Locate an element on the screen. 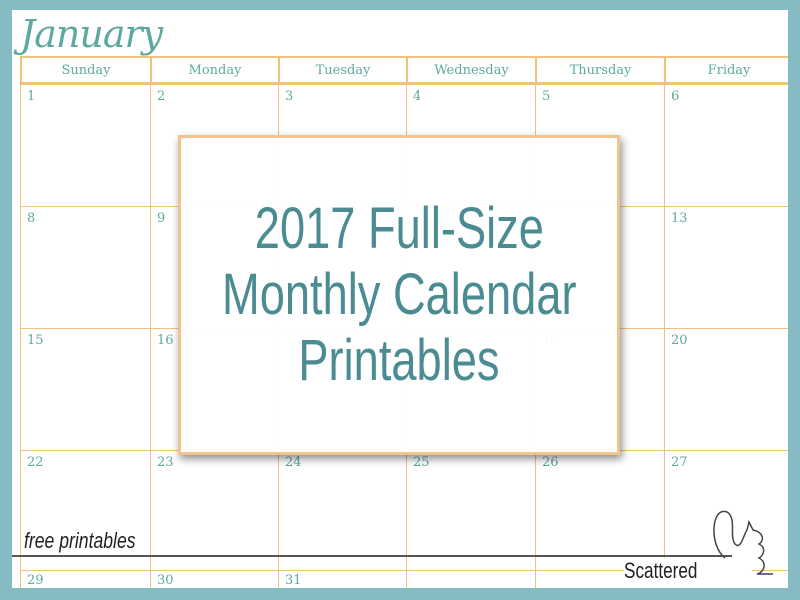 The width and height of the screenshot is (800, 600). month-title: January is located at coordinates (91, 34).